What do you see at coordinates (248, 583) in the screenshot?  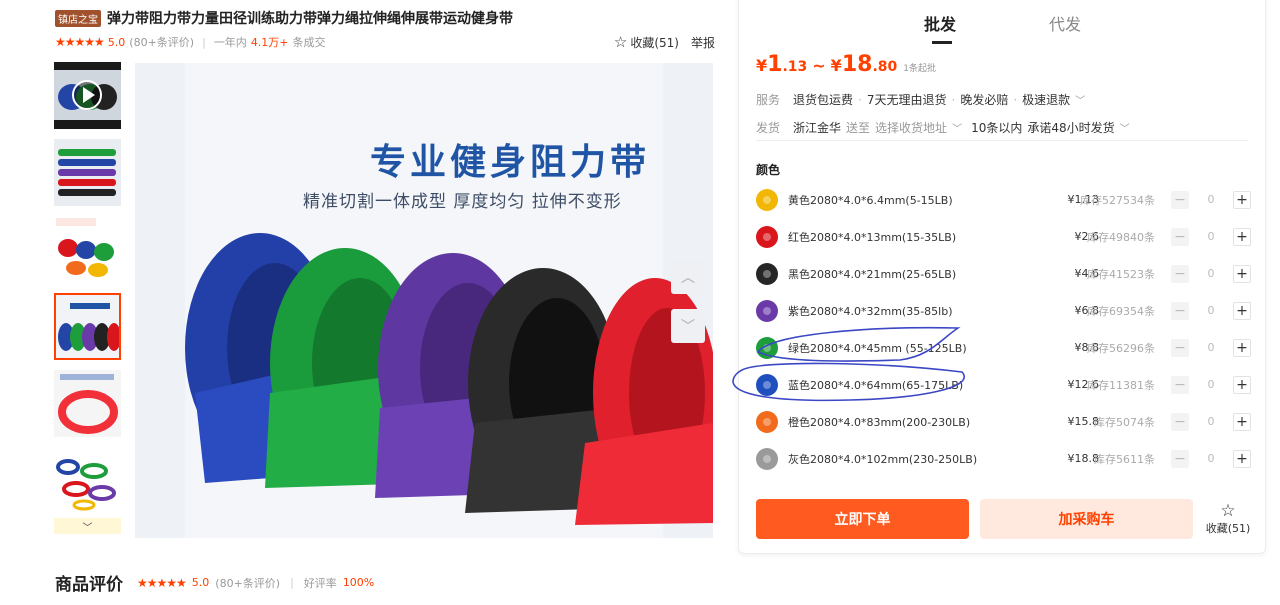 I see `reviews-count: (80+条评价)` at bounding box center [248, 583].